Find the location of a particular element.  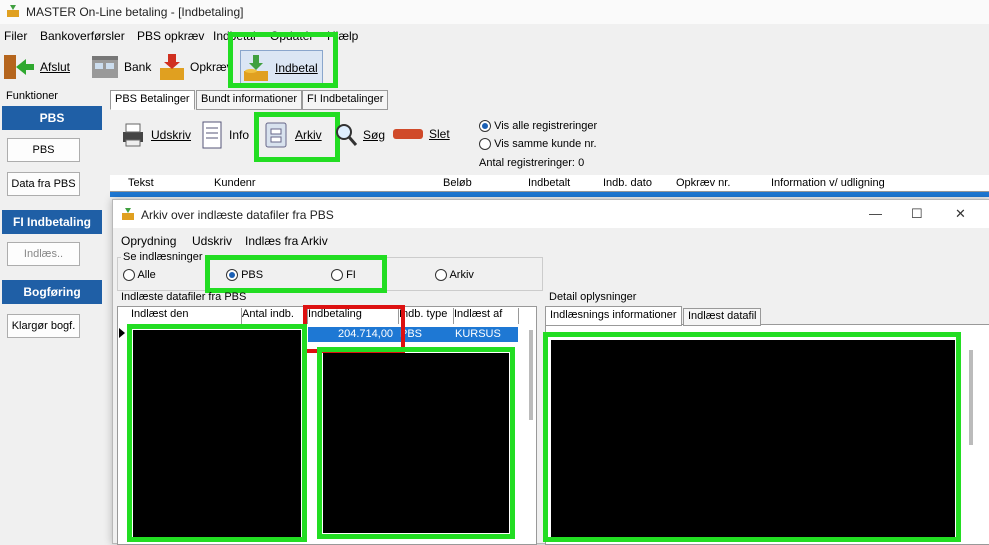

main-toolbar: Afslut Bank Opkræv Indbetal is located at coordinates (494, 67).